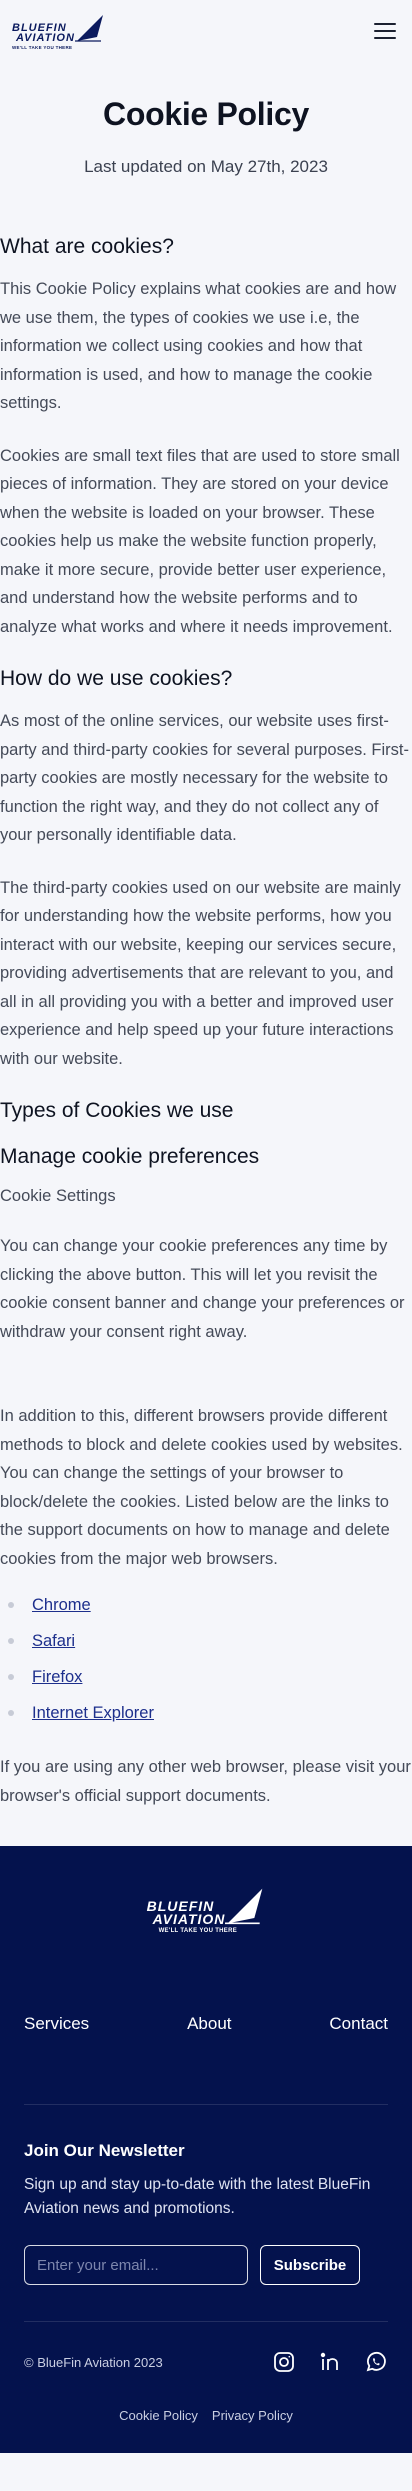  Describe the element at coordinates (116, 678) in the screenshot. I see `section-heading: How do we use cookies?` at that location.